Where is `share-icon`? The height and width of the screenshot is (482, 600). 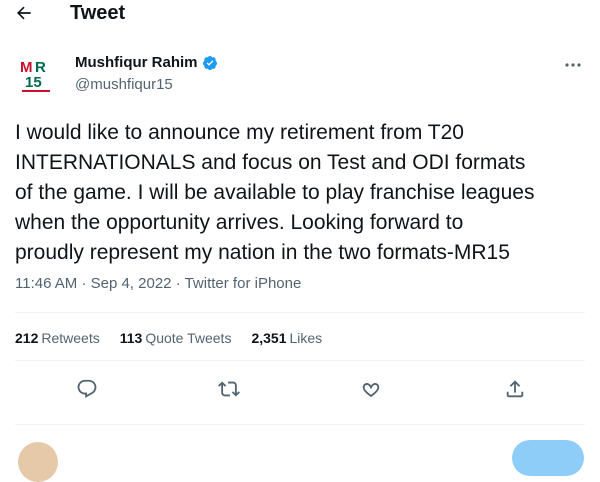 share-icon is located at coordinates (515, 389).